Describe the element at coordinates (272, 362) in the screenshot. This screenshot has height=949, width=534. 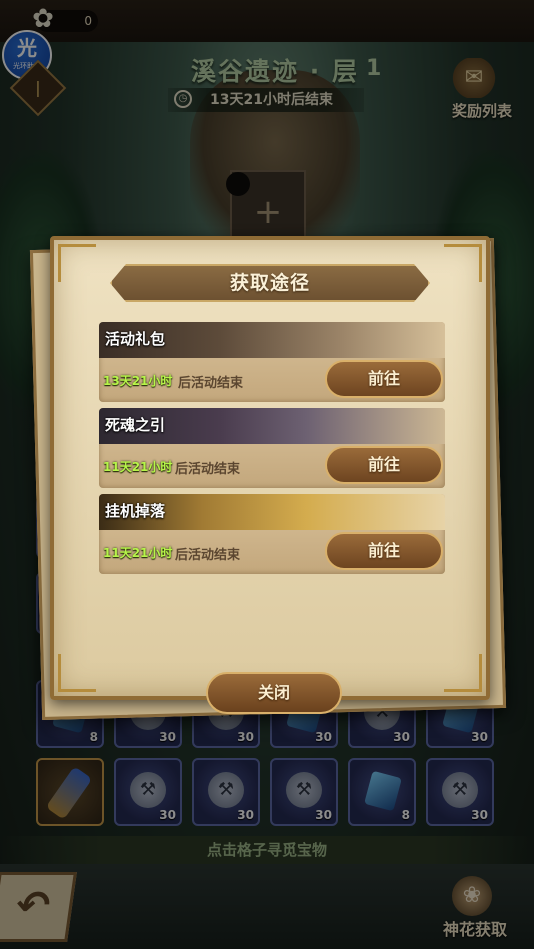
I see `source-item: 活动礼包 13天21小时 后活动结束 前往` at that location.